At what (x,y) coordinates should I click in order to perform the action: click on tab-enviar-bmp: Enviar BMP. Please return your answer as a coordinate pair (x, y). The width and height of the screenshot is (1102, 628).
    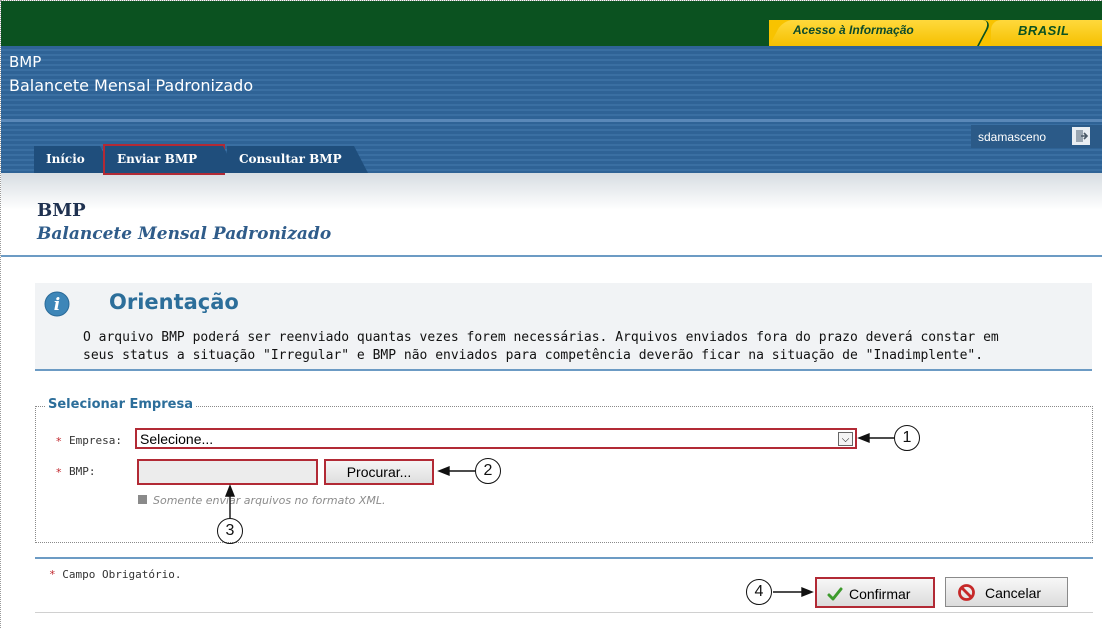
    Looking at the image, I should click on (170, 159).